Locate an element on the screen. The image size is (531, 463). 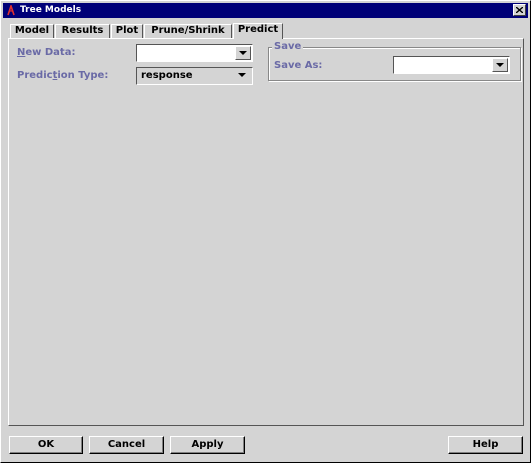
tab-plot: Plot is located at coordinates (127, 31).